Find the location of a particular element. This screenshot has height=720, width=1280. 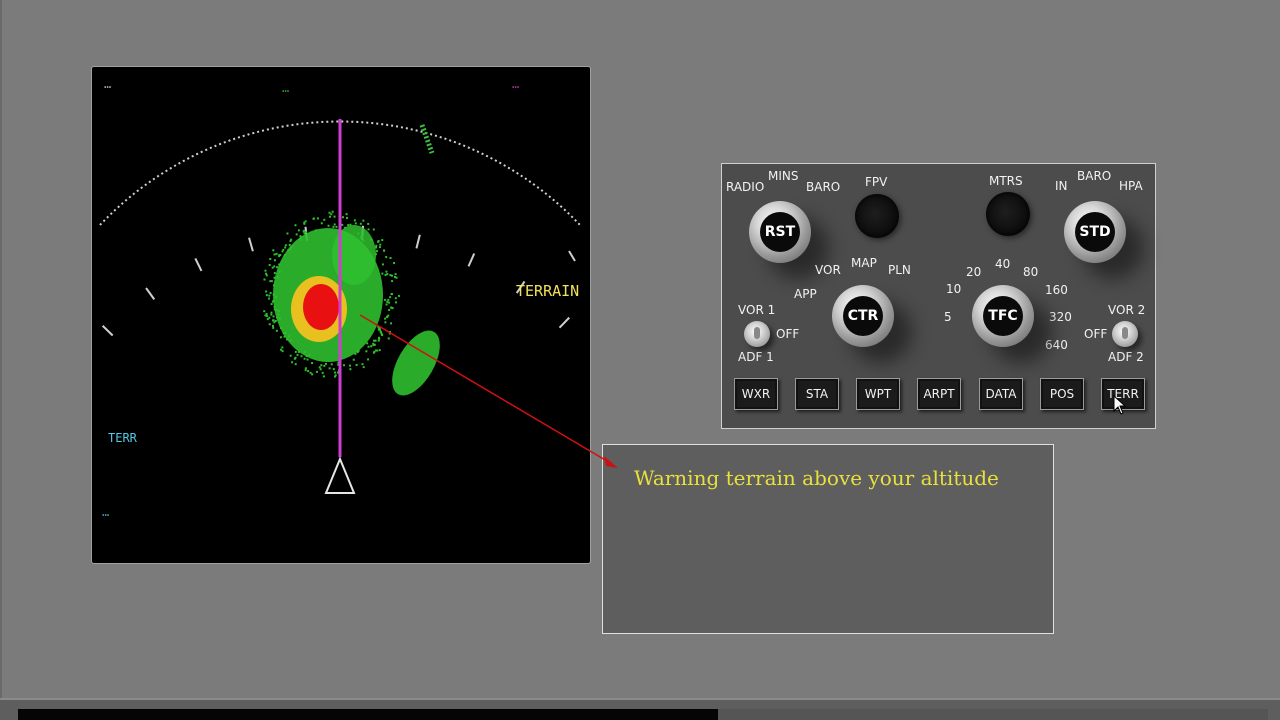

baro-selector-knob: STD is located at coordinates (1095, 232).